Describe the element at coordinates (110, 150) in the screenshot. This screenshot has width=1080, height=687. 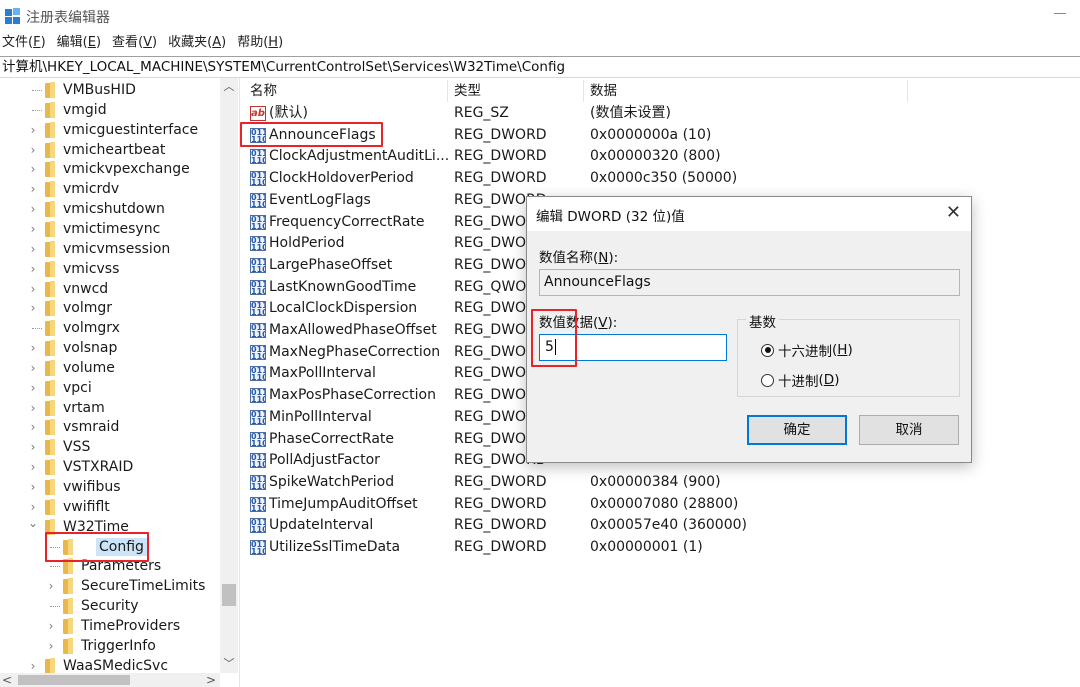
I see `tree-item: › vmicheartbeat` at that location.